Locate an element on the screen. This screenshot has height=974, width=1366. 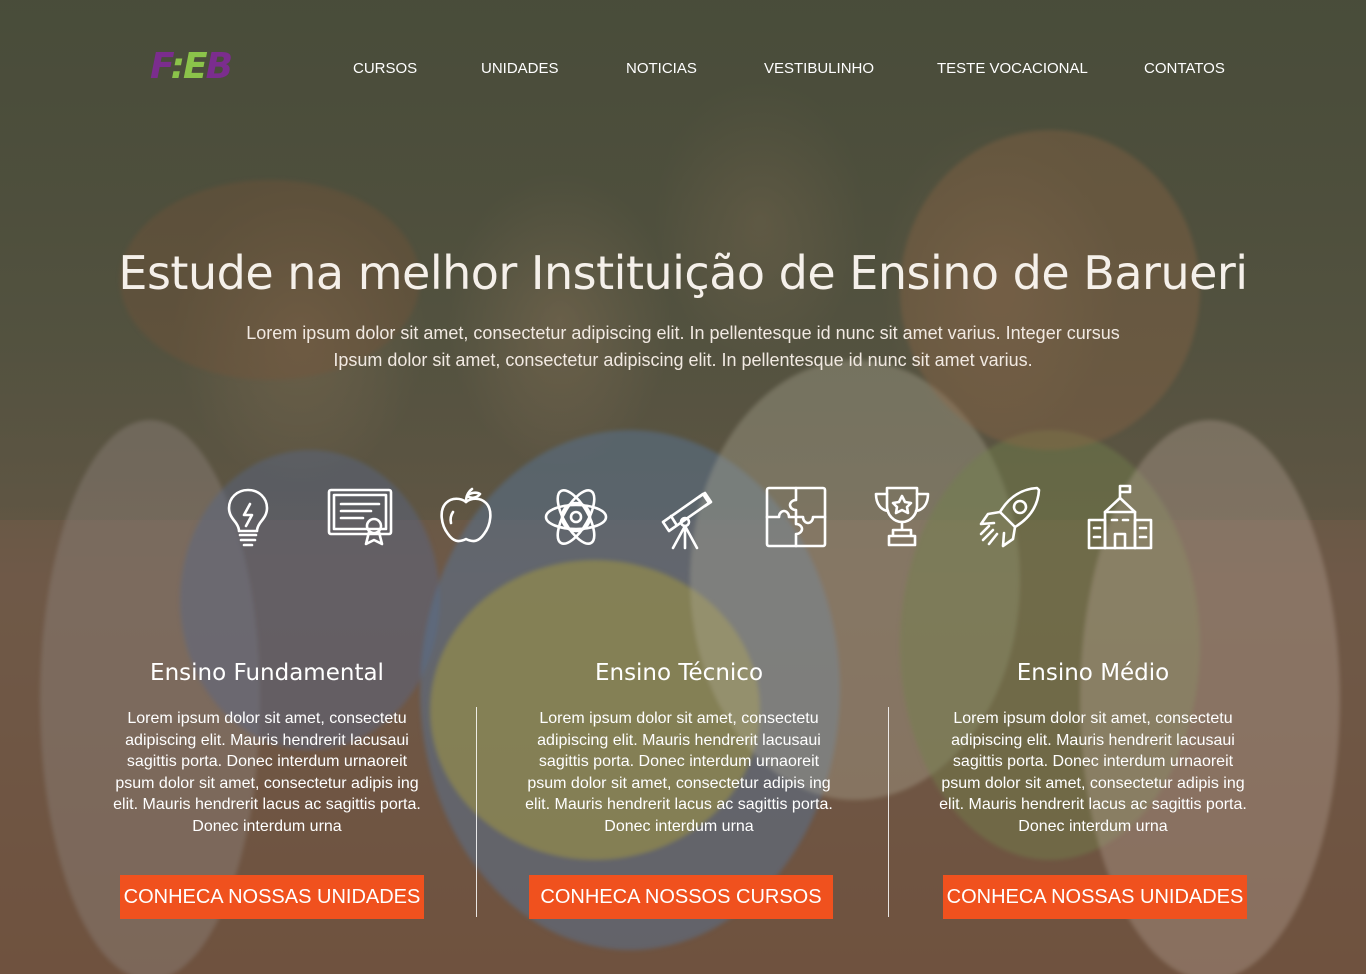
lightbulb-icon is located at coordinates (248, 517).